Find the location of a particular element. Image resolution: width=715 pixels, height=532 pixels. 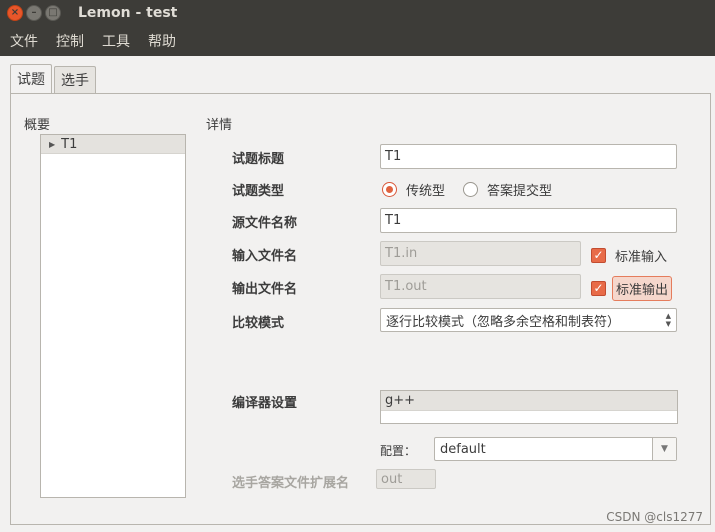

answer-submit-radio-label: 答案提交型 is located at coordinates (519, 189).